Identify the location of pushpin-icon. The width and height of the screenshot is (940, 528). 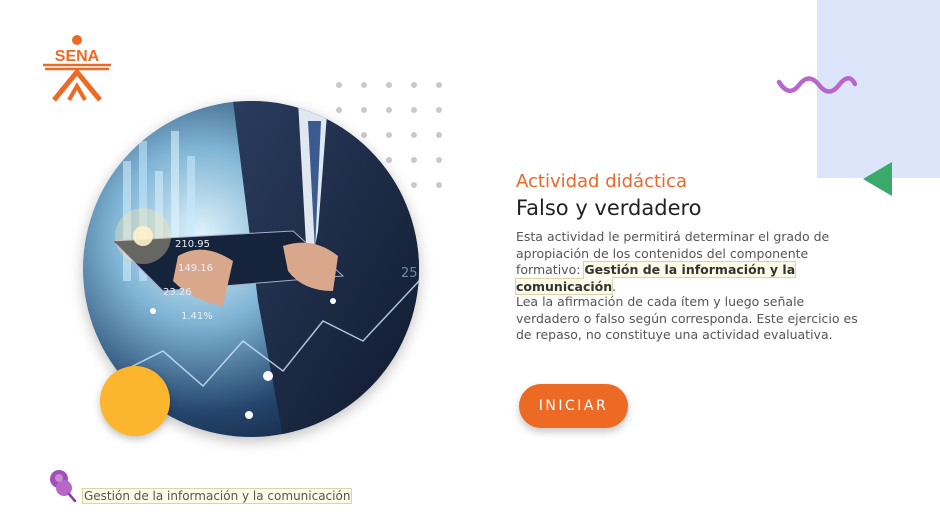
(63, 486).